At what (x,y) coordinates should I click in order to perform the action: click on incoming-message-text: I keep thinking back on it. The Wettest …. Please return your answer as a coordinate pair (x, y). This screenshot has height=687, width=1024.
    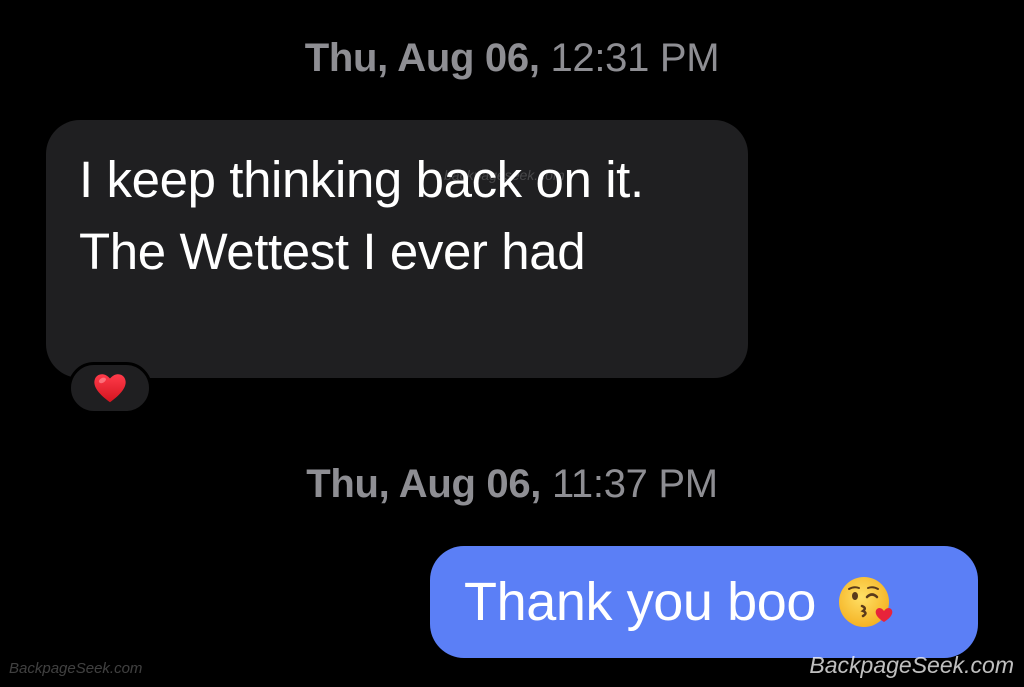
    Looking at the image, I should click on (361, 215).